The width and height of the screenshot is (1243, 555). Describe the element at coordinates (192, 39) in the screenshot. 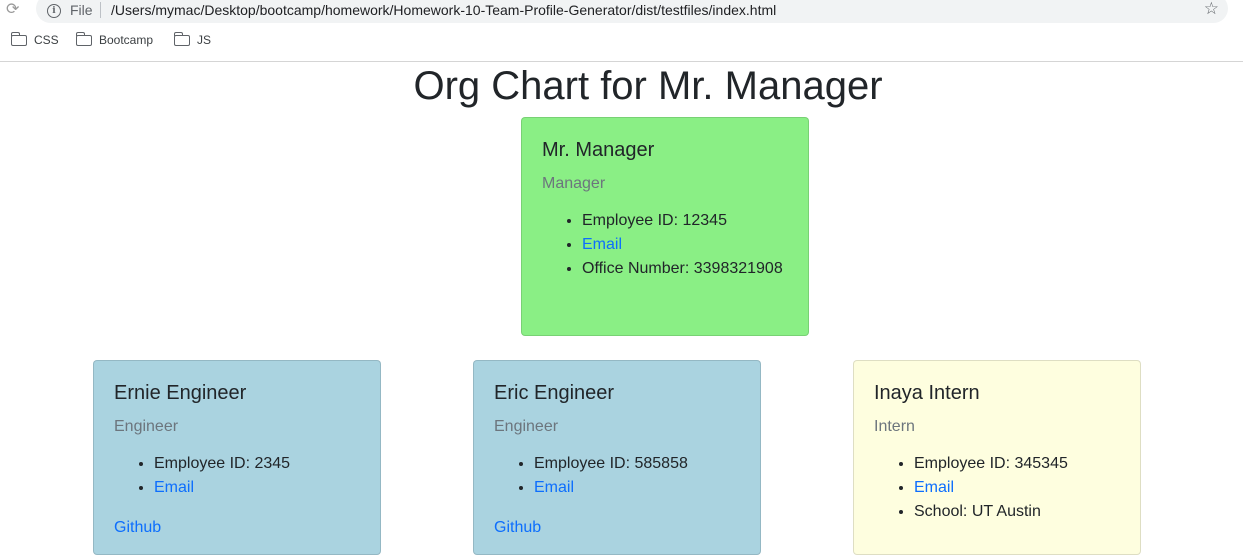

I see `bookmark-js: JS` at that location.